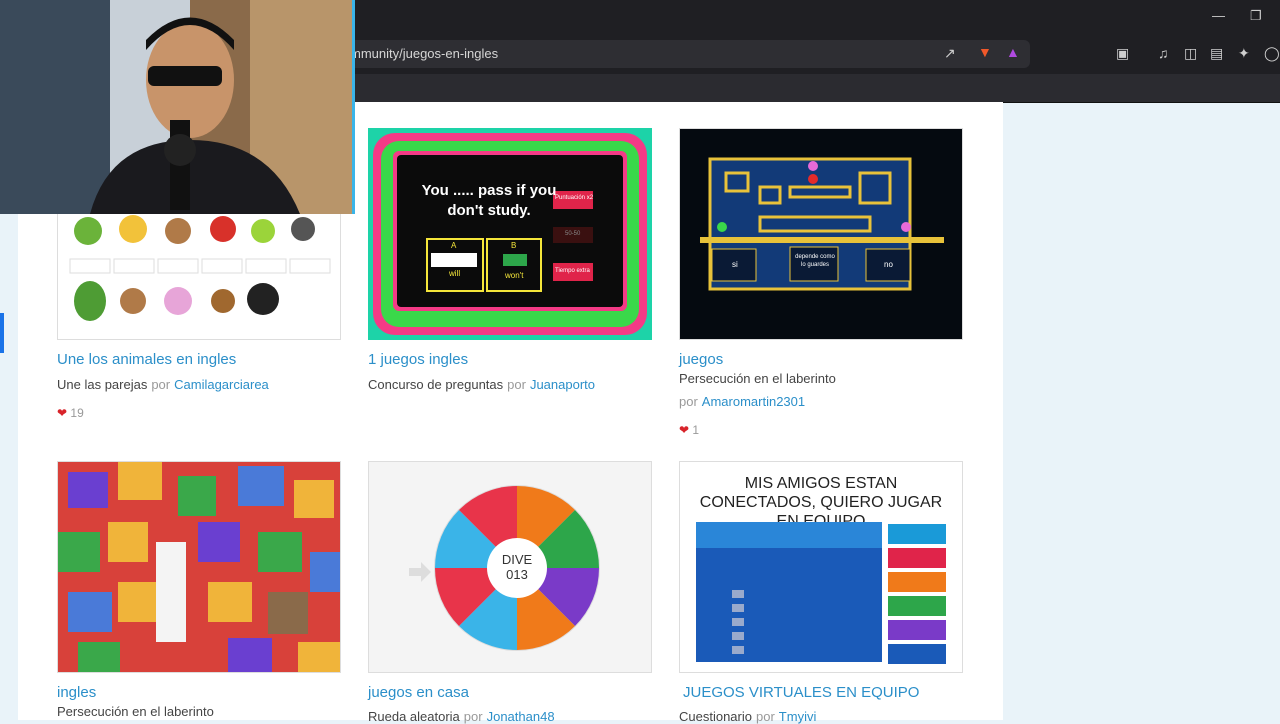 The height and width of the screenshot is (724, 1280). What do you see at coordinates (888, 264) in the screenshot?
I see `maze-box-3: no` at bounding box center [888, 264].